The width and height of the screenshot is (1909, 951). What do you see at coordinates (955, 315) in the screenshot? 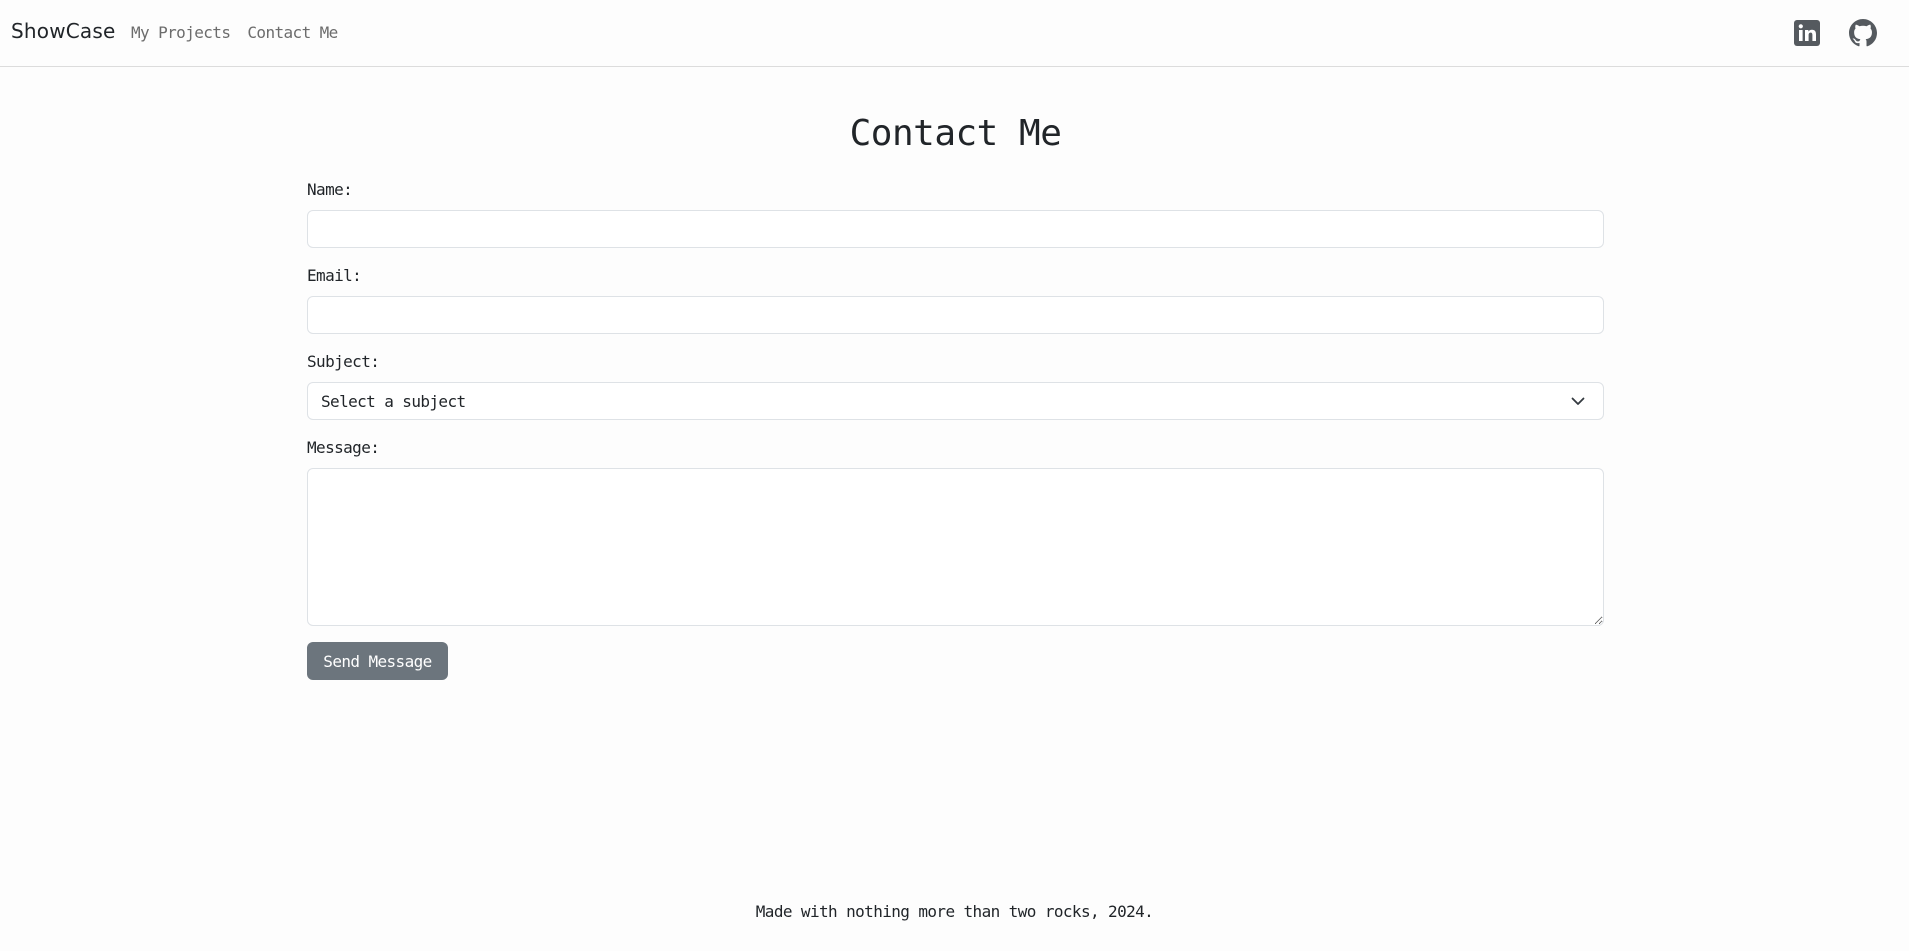
I see `email-input` at bounding box center [955, 315].